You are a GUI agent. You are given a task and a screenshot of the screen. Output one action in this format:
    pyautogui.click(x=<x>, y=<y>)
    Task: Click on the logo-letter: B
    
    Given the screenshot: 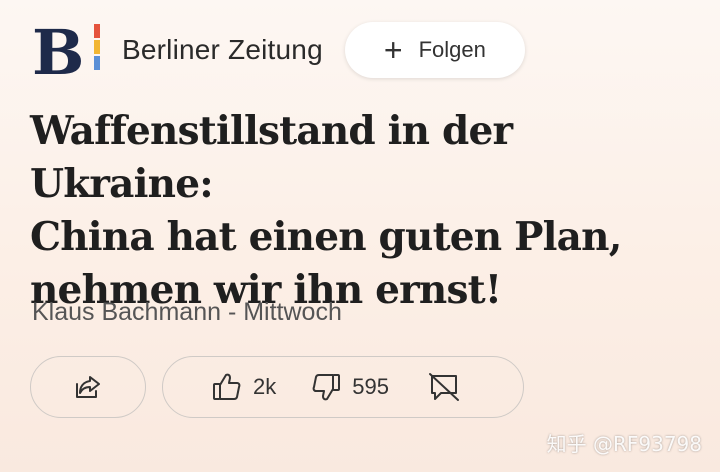 What is the action you would take?
    pyautogui.click(x=58, y=50)
    